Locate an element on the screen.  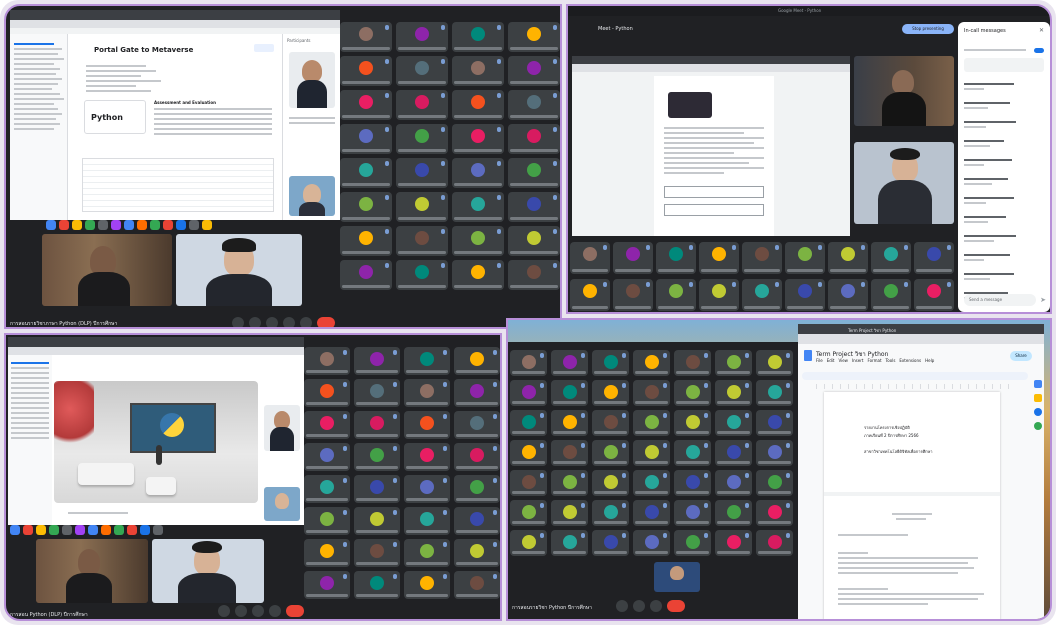
tasks-icon is located at coordinates (1038, 412).